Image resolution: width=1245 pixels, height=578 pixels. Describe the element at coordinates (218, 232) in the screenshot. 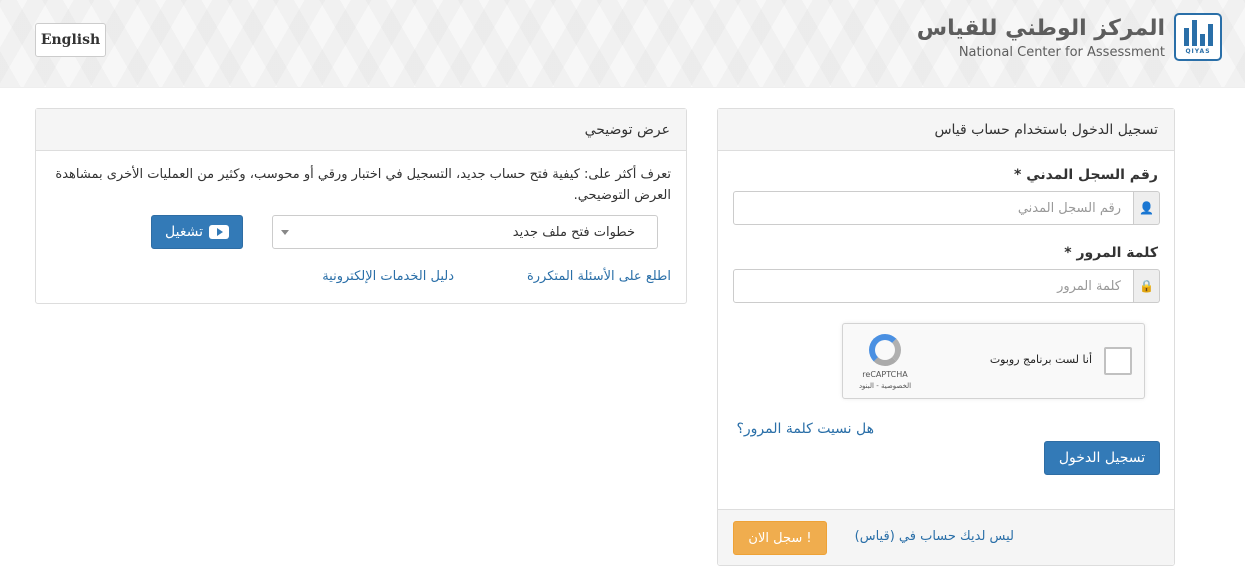

I see `youtube-play-icon` at that location.